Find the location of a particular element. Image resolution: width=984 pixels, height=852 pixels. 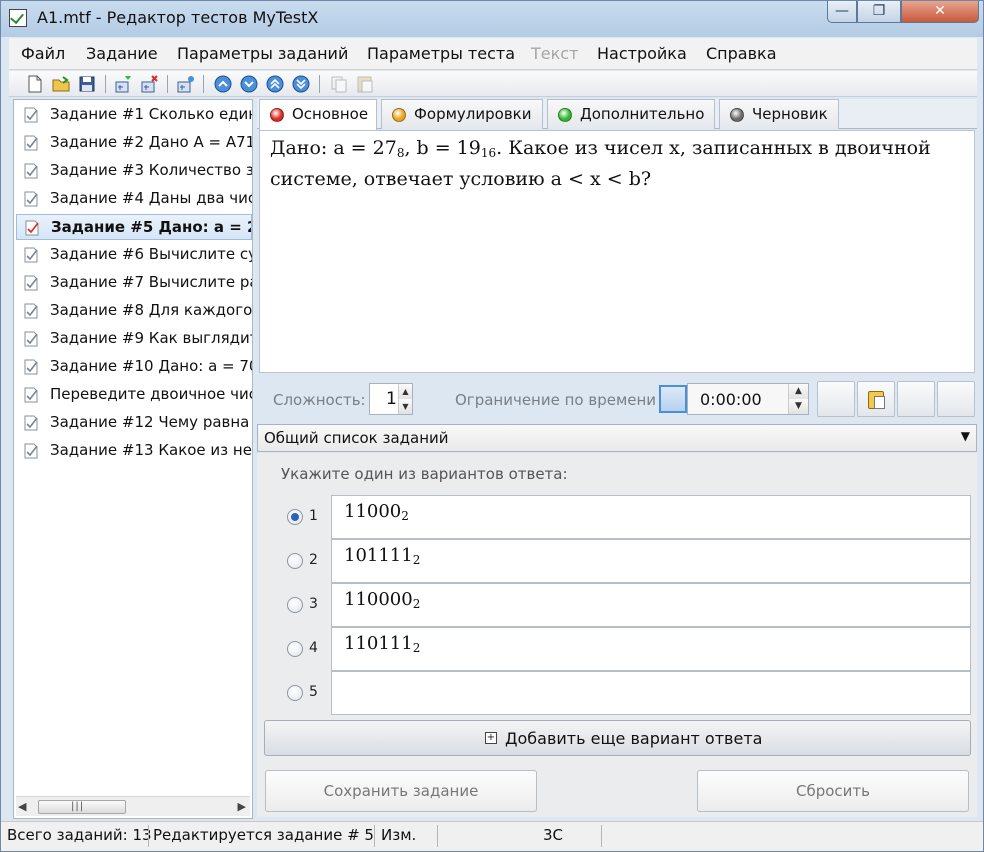

task-item: Задание #9 Как выглядит ч is located at coordinates (134, 339).